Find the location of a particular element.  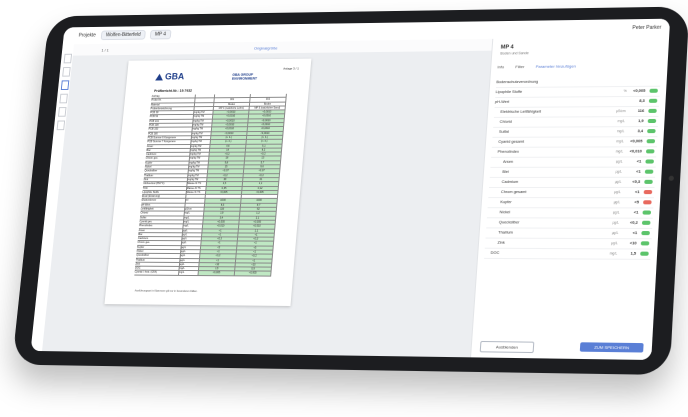

tab-info: Info is located at coordinates (500, 66).